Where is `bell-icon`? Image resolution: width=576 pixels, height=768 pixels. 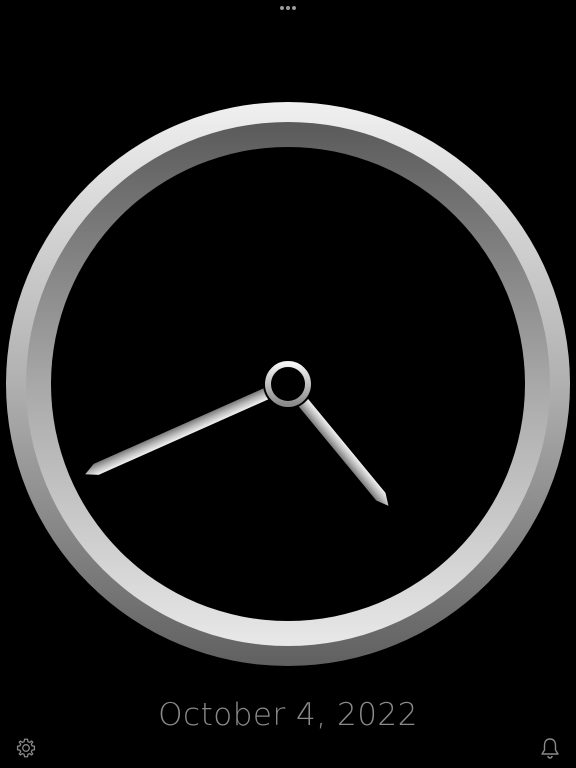 bell-icon is located at coordinates (550, 748).